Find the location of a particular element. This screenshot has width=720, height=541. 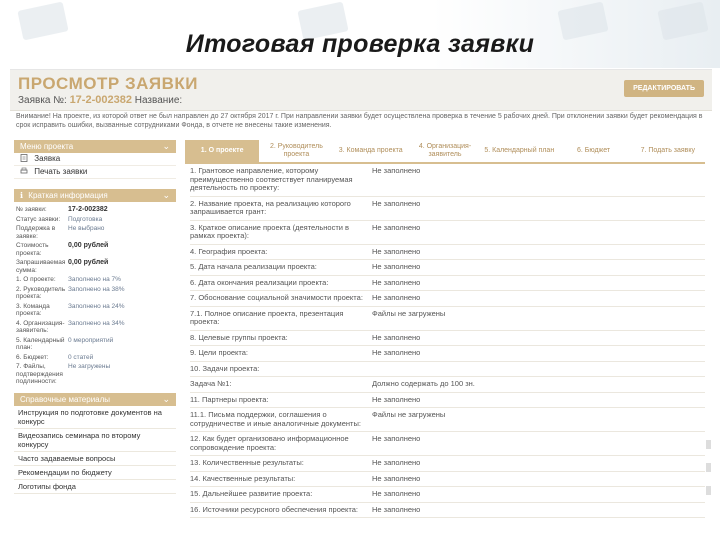

tab-7: 7. Подать заявку is located at coordinates (668, 151).